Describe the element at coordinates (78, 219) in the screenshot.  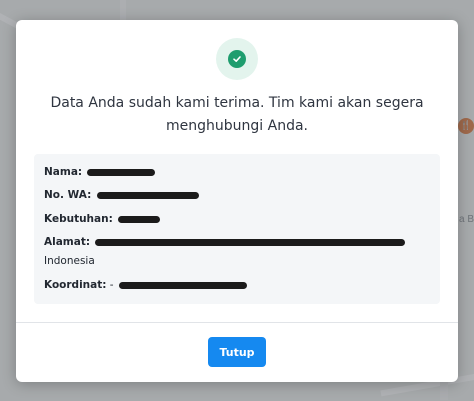
I see `field-label: Kebutuhan:` at that location.